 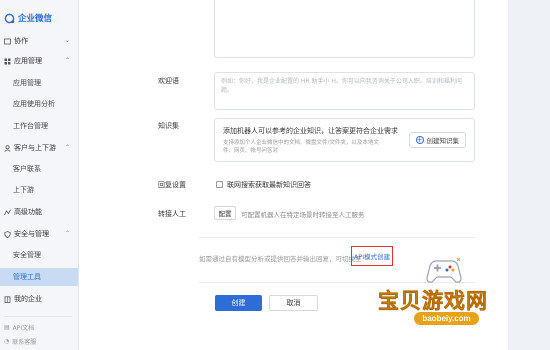 I want to click on sidebar-item-customer-contact: 客户联系, so click(x=39, y=169).